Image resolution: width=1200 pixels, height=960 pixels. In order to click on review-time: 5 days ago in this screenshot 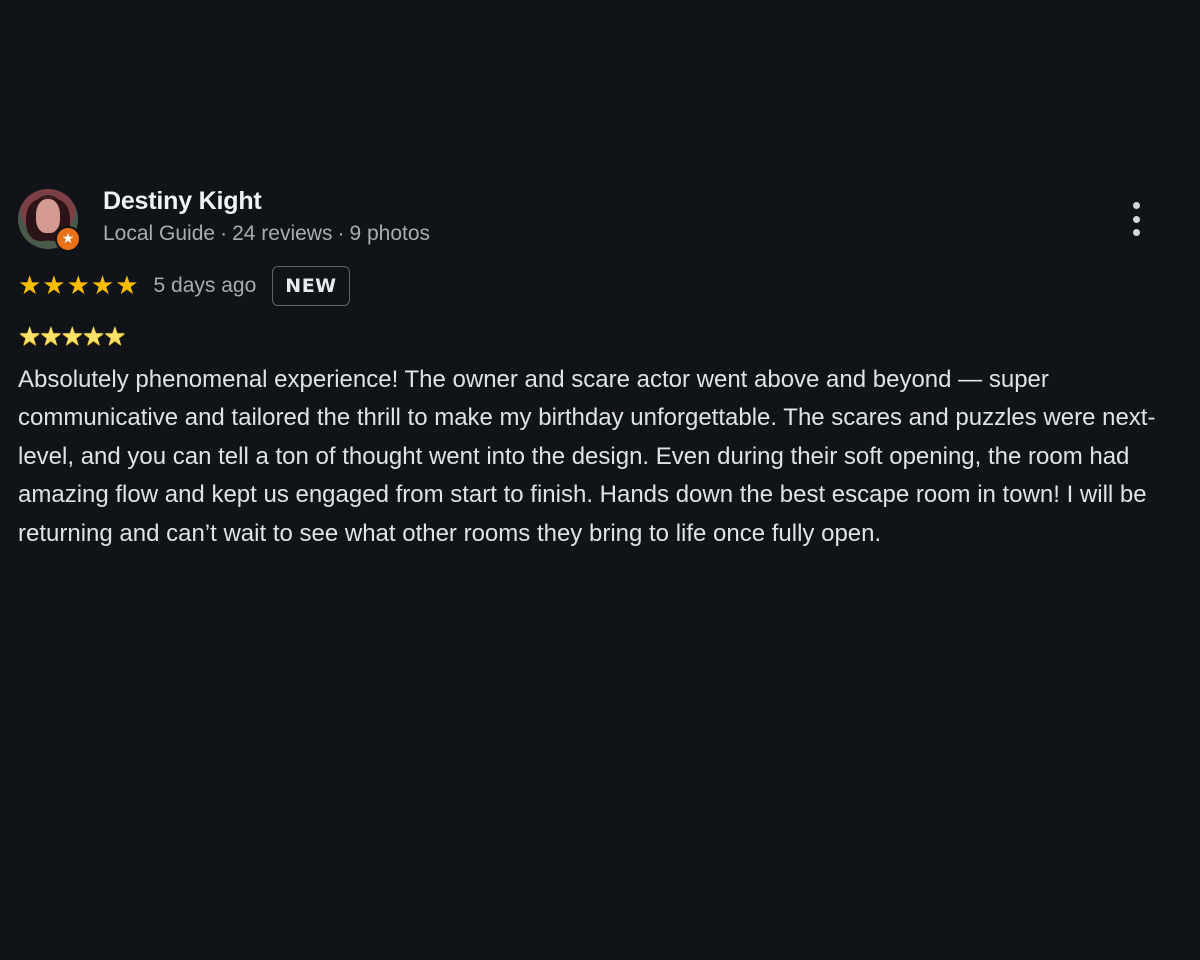, I will do `click(205, 285)`.